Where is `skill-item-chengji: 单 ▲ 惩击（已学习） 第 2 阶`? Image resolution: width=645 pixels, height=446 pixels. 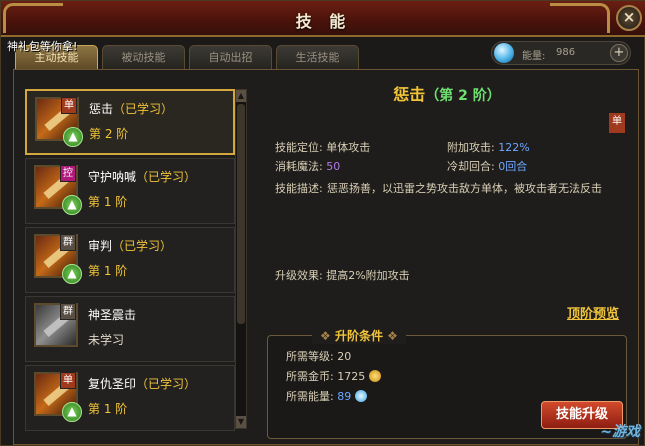
skill-item-chengji: 单 ▲ 惩击（已学习） 第 2 阶 is located at coordinates (130, 122).